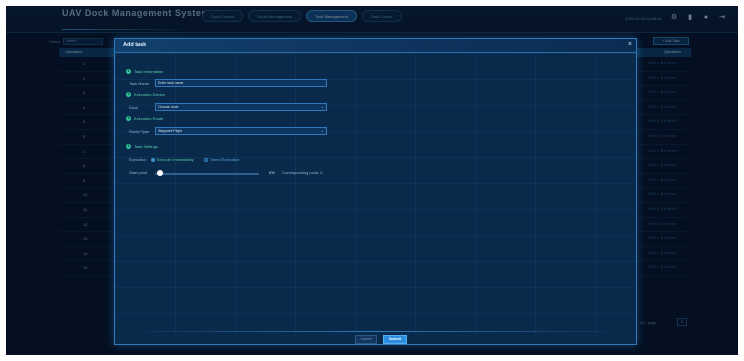  Describe the element at coordinates (241, 83) in the screenshot. I see `task-name-input: Enter task name` at that location.